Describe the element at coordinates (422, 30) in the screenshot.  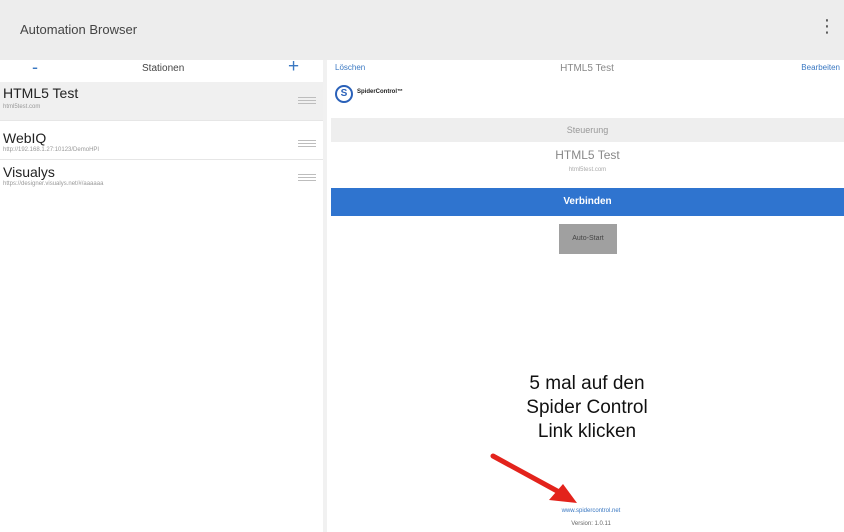
I see `app-bar: Automation Browser ⋮` at that location.